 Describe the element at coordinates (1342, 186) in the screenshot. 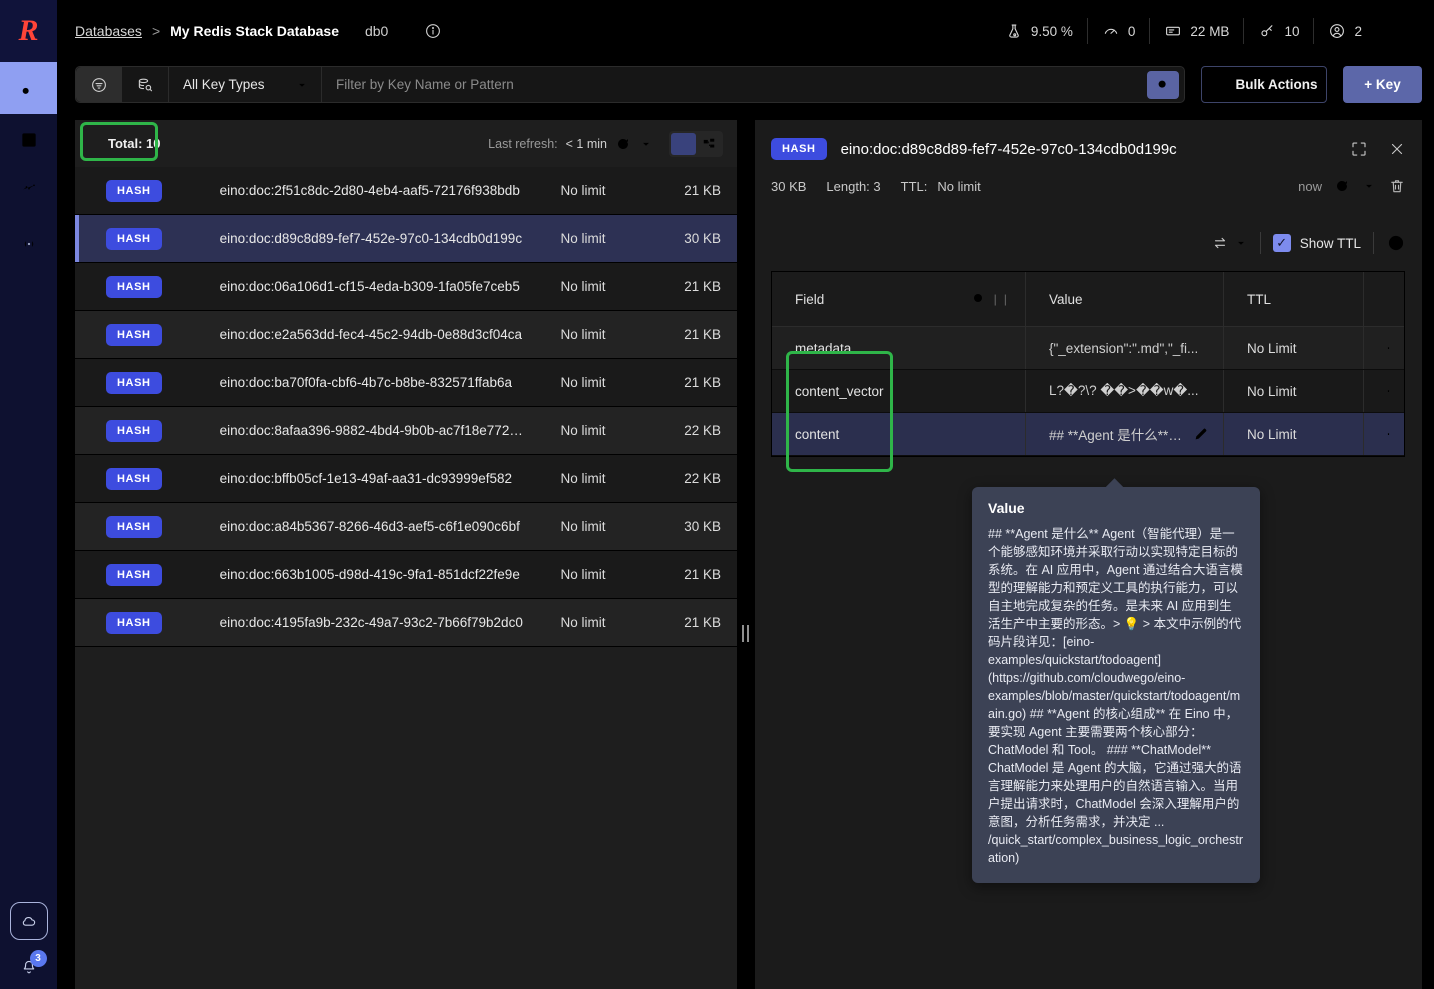

I see `refresh-details-button` at that location.